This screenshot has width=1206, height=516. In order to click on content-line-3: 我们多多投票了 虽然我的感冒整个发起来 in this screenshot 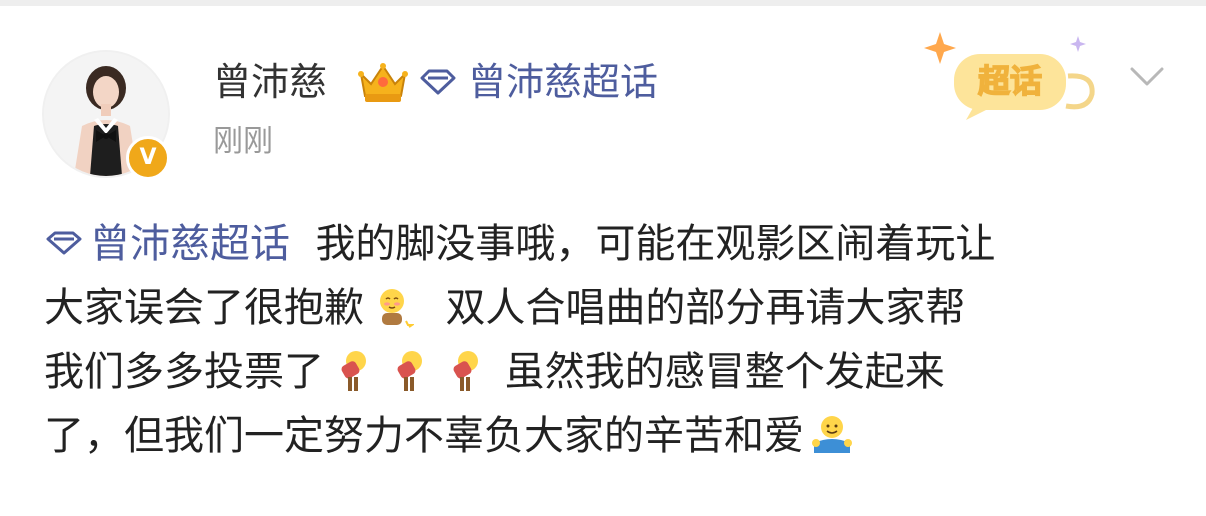, I will do `click(614, 372)`.